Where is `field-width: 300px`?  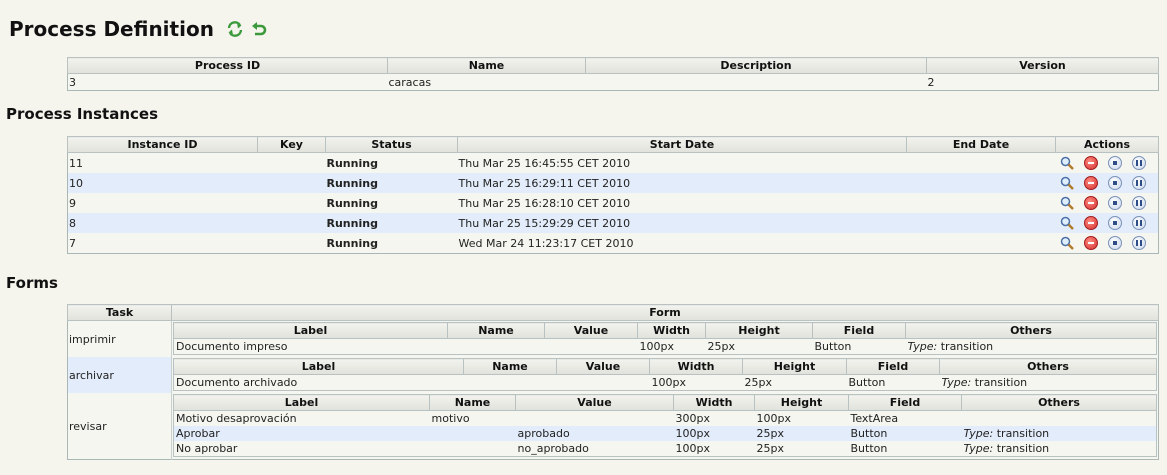
field-width: 300px is located at coordinates (714, 418).